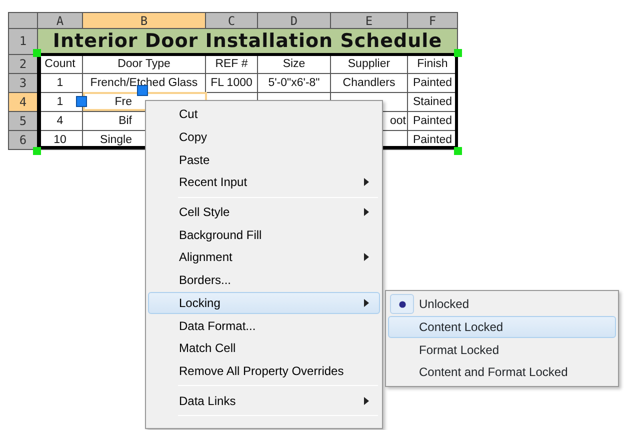 The width and height of the screenshot is (628, 430). What do you see at coordinates (369, 64) in the screenshot?
I see `table-cell: Supplier` at bounding box center [369, 64].